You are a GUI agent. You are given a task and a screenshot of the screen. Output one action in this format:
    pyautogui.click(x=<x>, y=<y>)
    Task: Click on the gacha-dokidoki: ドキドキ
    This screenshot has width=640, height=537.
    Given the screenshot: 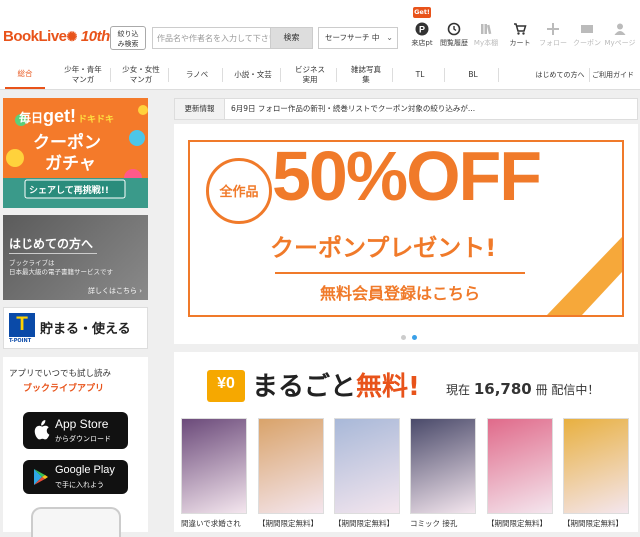 What is the action you would take?
    pyautogui.click(x=96, y=120)
    